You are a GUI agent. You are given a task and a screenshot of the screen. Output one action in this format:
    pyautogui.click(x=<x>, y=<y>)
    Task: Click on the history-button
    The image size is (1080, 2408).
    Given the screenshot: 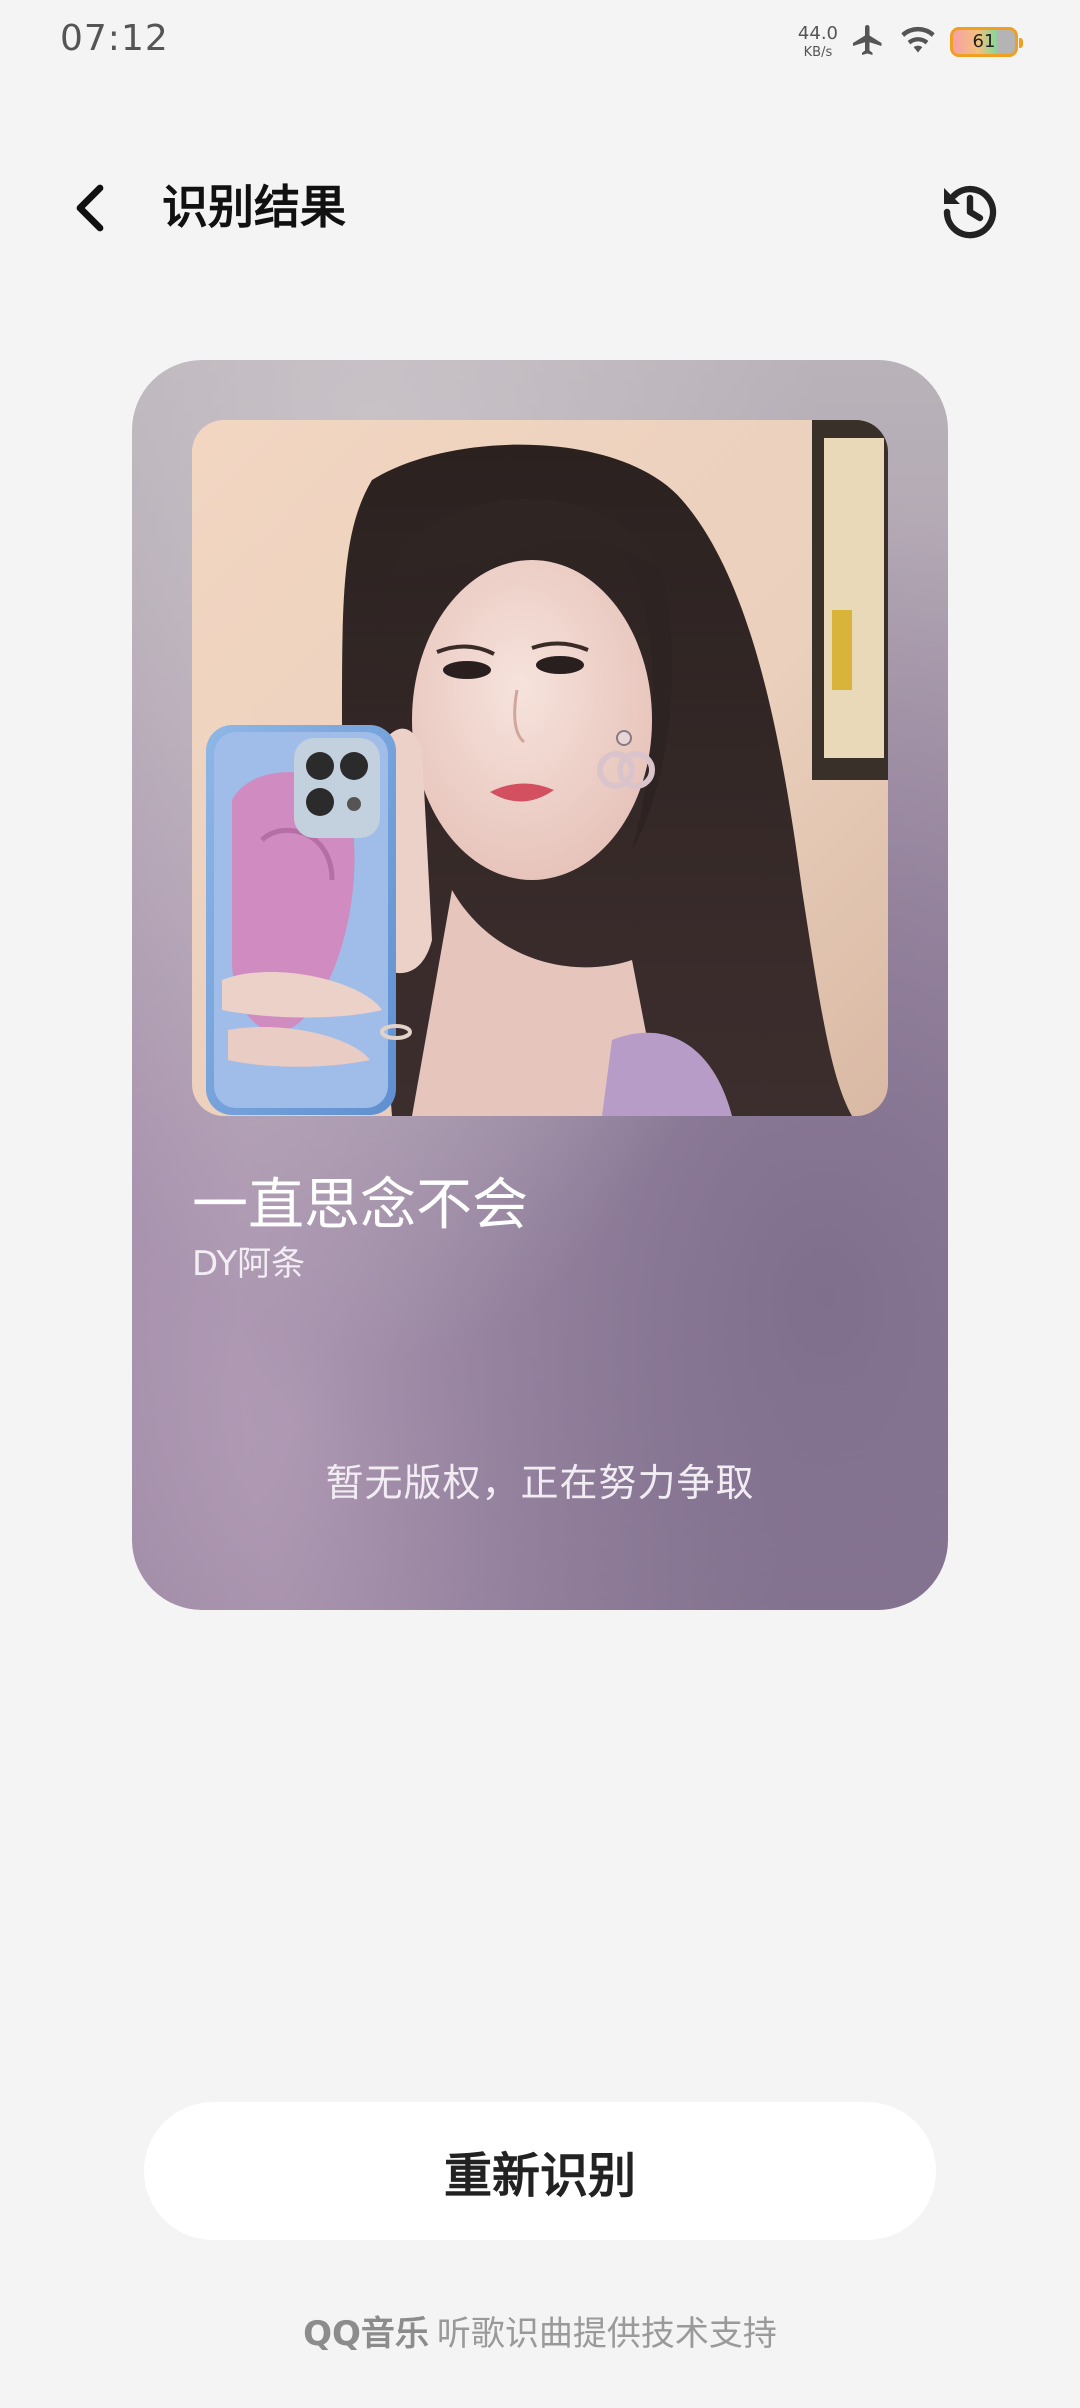 What is the action you would take?
    pyautogui.click(x=970, y=214)
    